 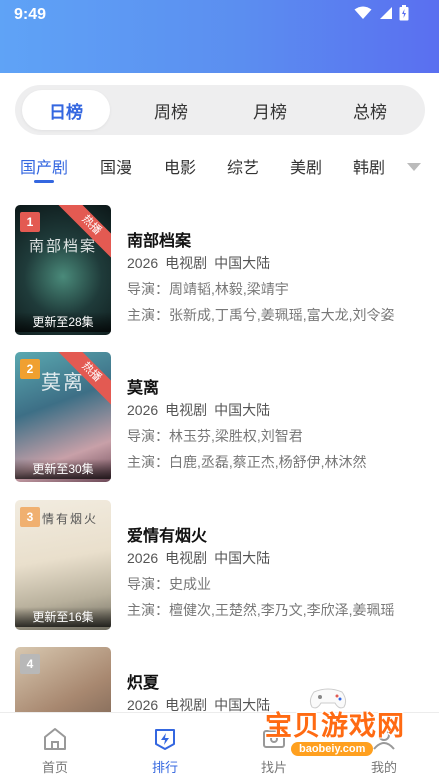 What do you see at coordinates (220, 110) in the screenshot?
I see `period-tabs: 日榜 周榜 月榜 总榜` at bounding box center [220, 110].